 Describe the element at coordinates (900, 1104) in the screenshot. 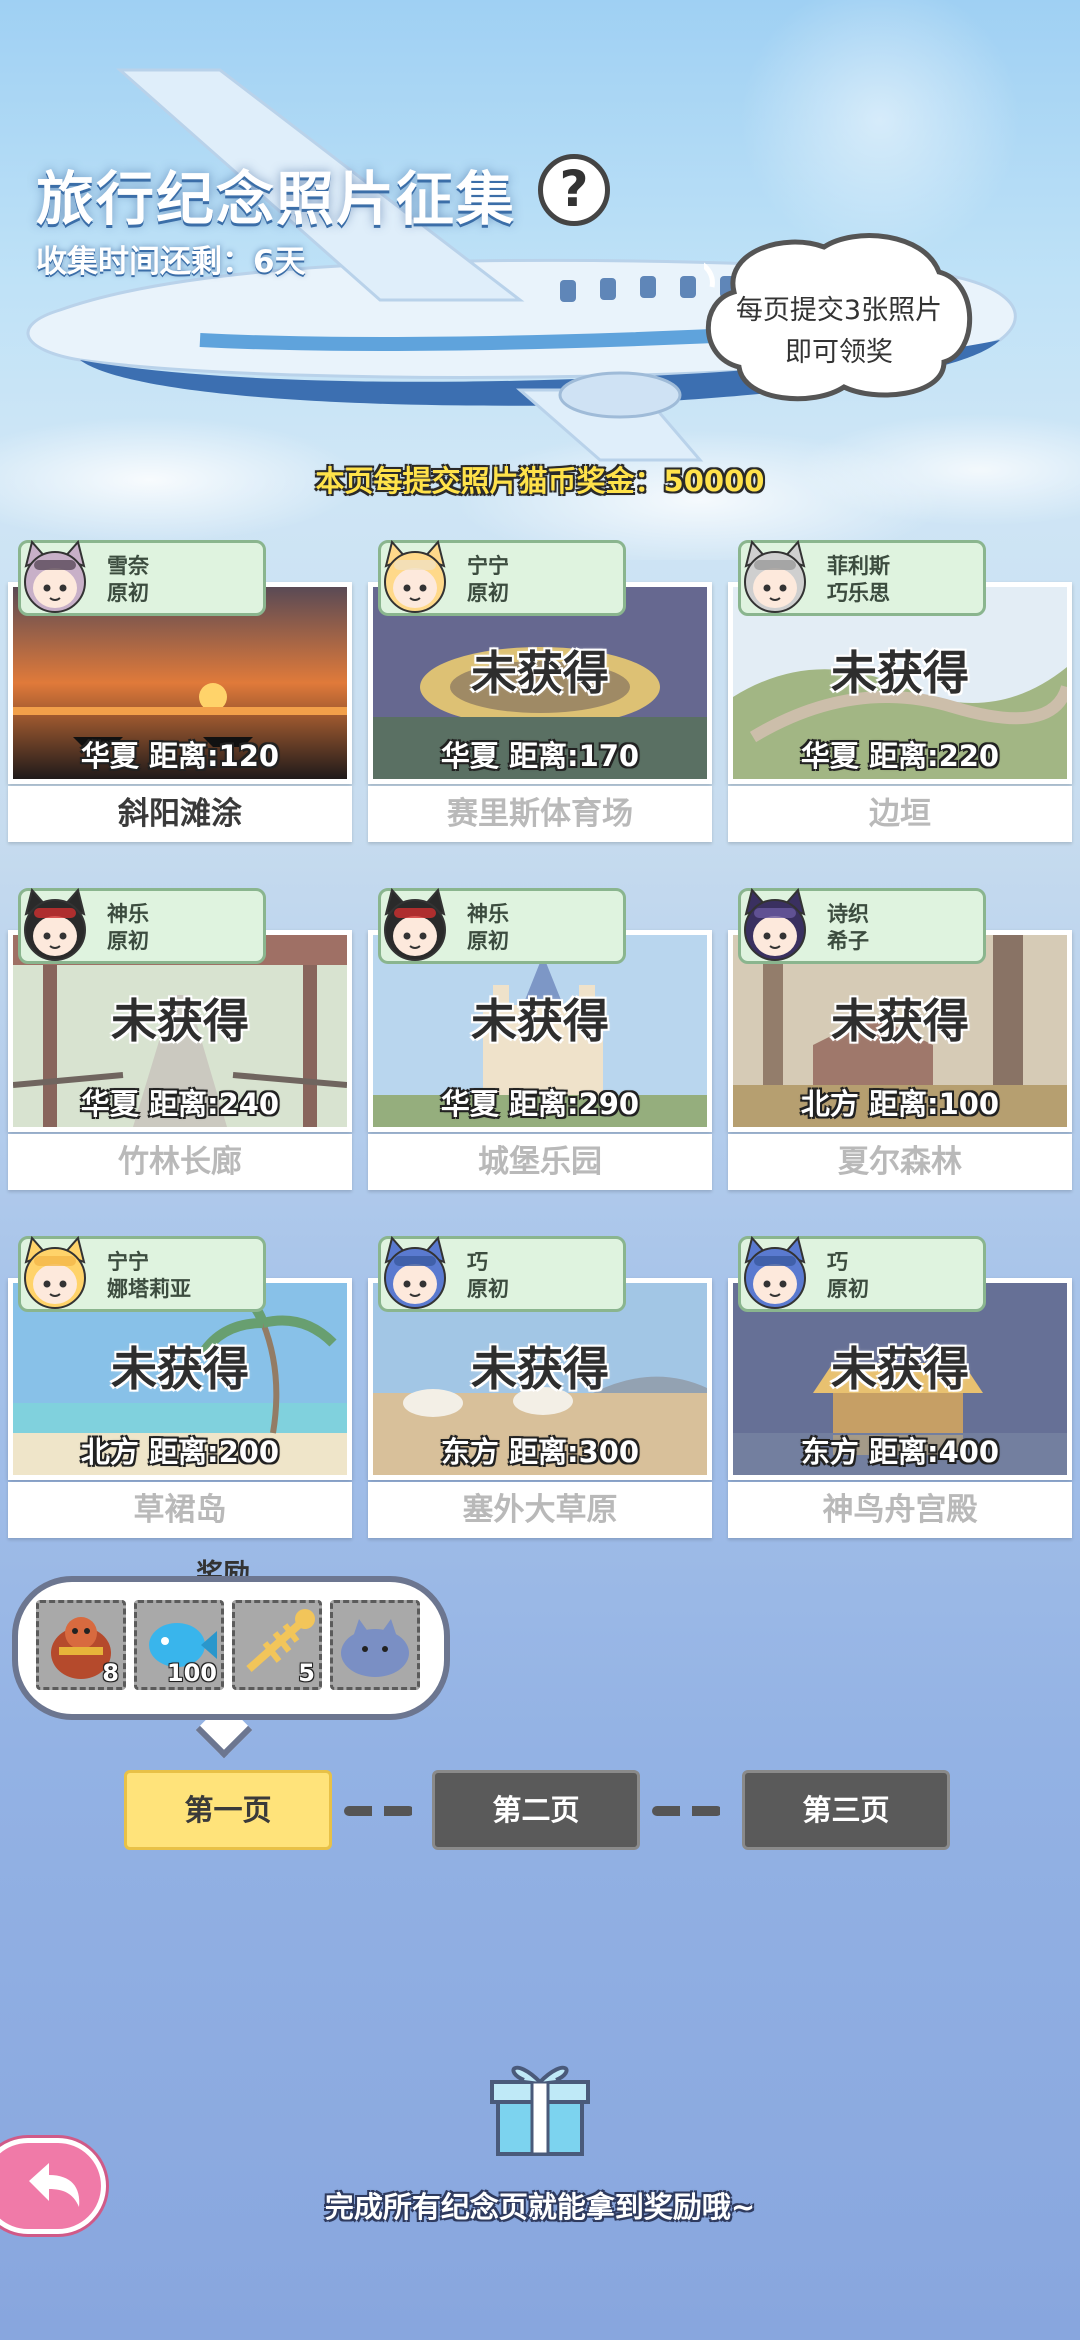

I see `distance-label: 北方 距离:100` at that location.